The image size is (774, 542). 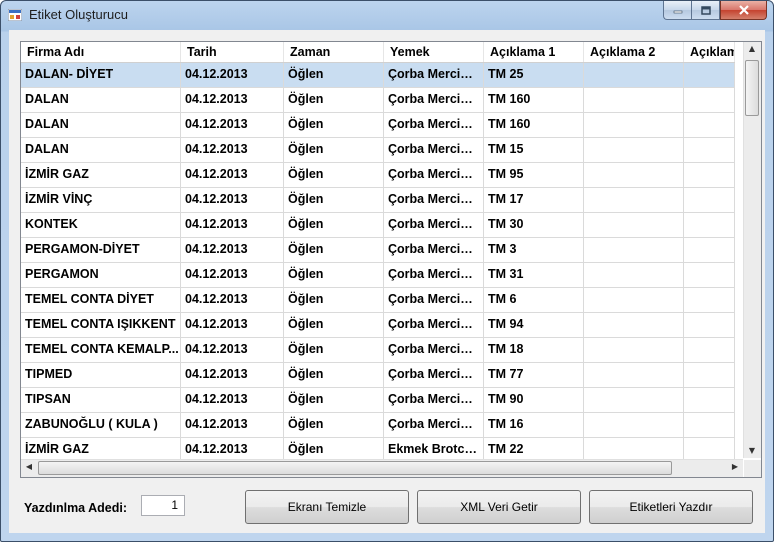 I want to click on table-cell: TIPSAN, so click(x=101, y=400).